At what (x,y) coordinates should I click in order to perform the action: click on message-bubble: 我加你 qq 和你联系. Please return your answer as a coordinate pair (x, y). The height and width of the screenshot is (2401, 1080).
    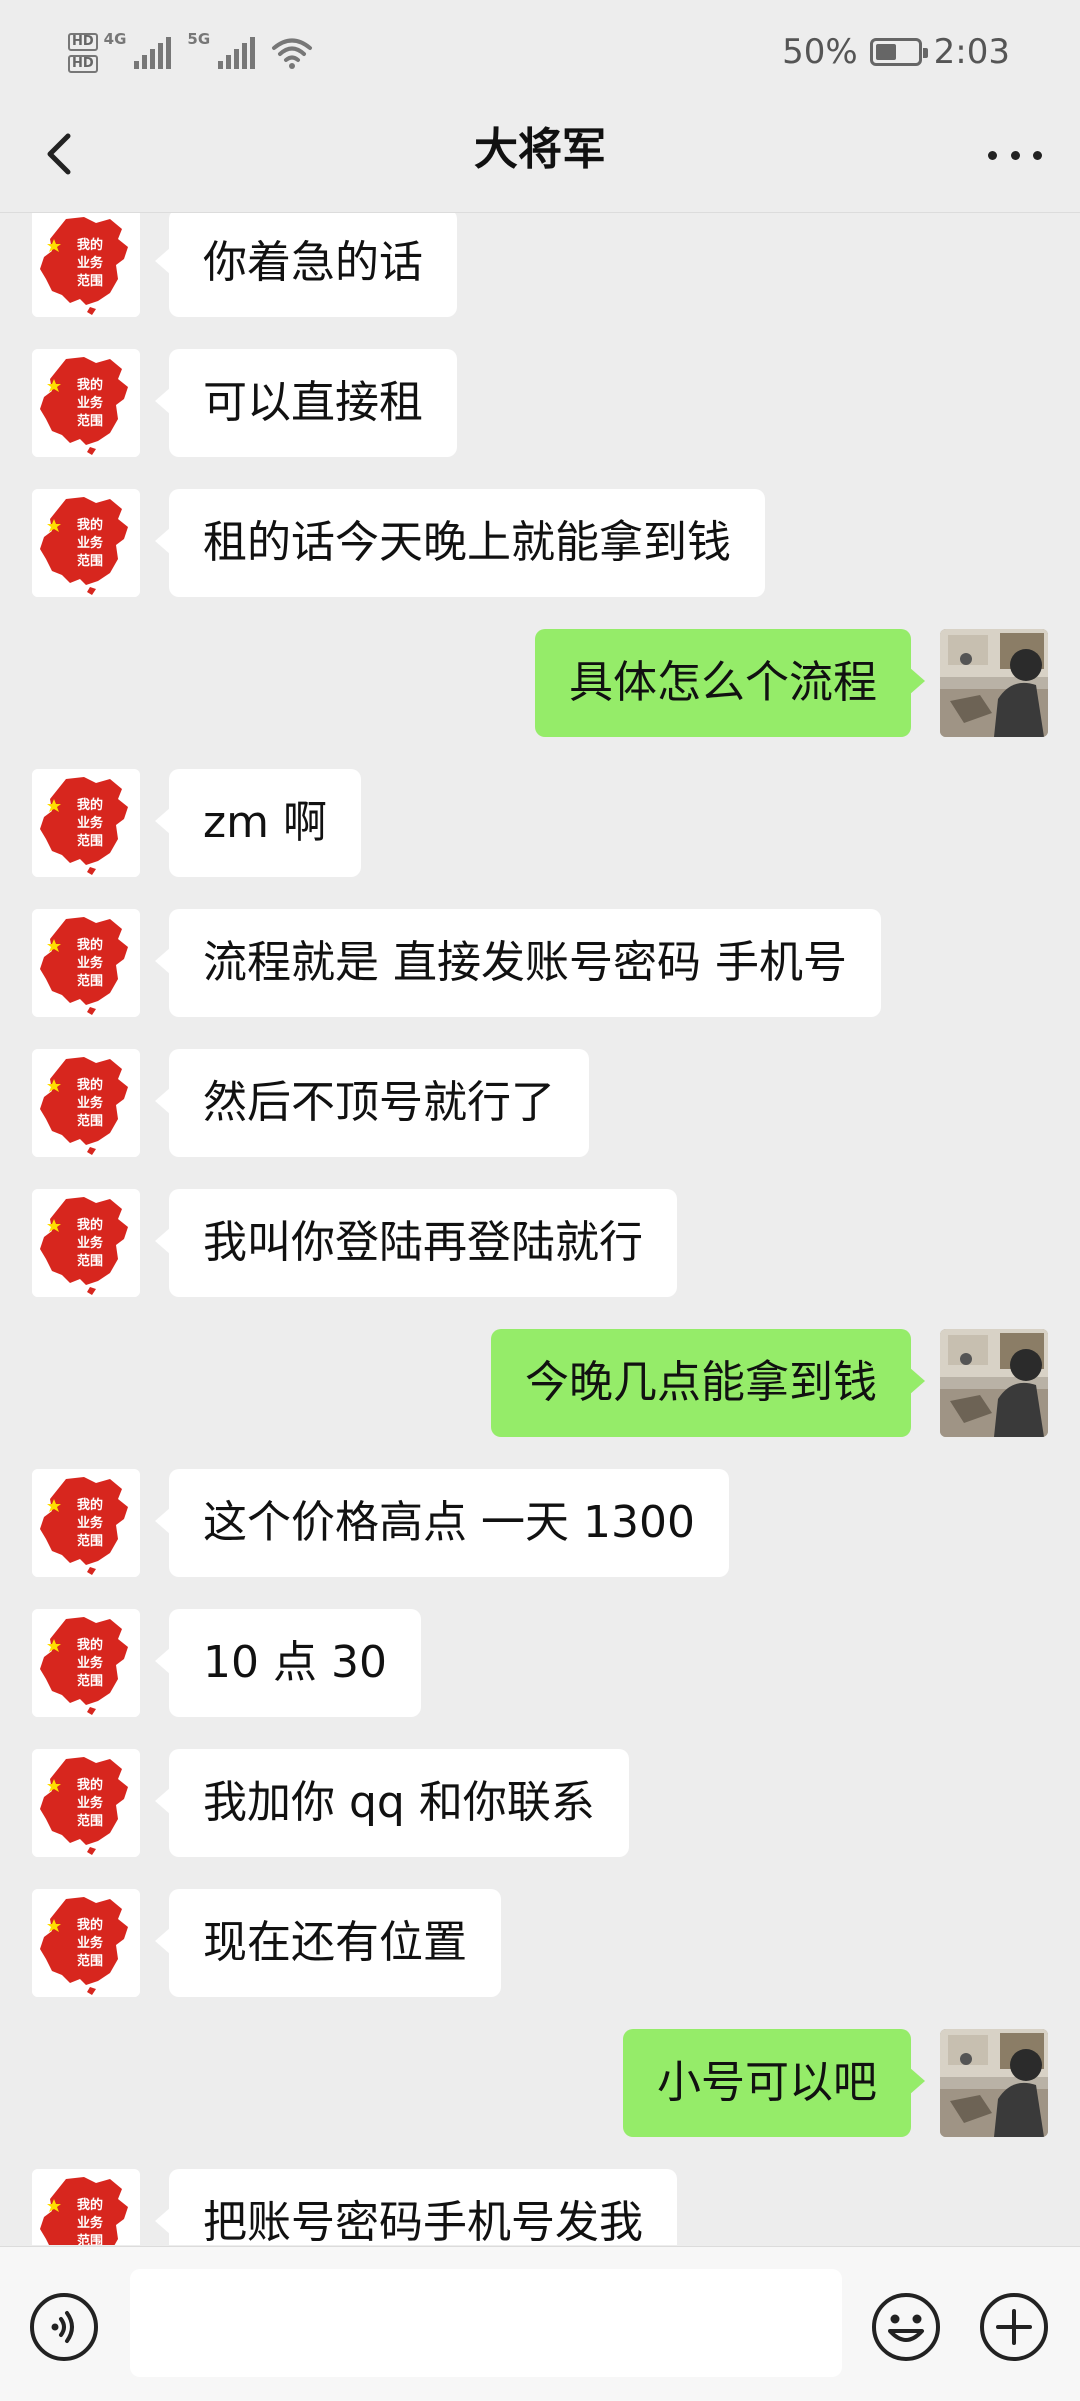
    Looking at the image, I should click on (392, 1803).